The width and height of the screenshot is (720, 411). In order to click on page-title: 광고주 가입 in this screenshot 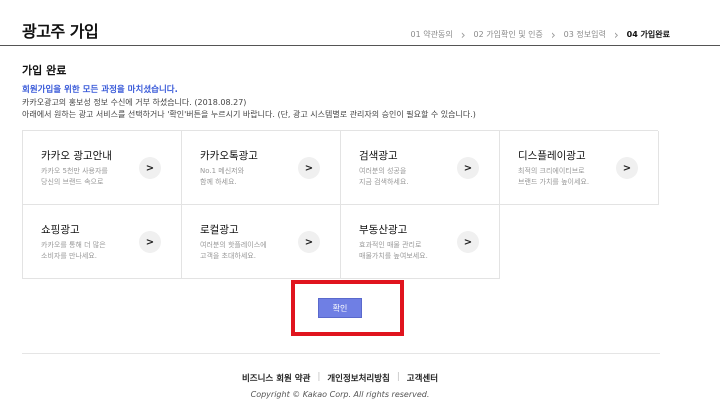, I will do `click(60, 31)`.